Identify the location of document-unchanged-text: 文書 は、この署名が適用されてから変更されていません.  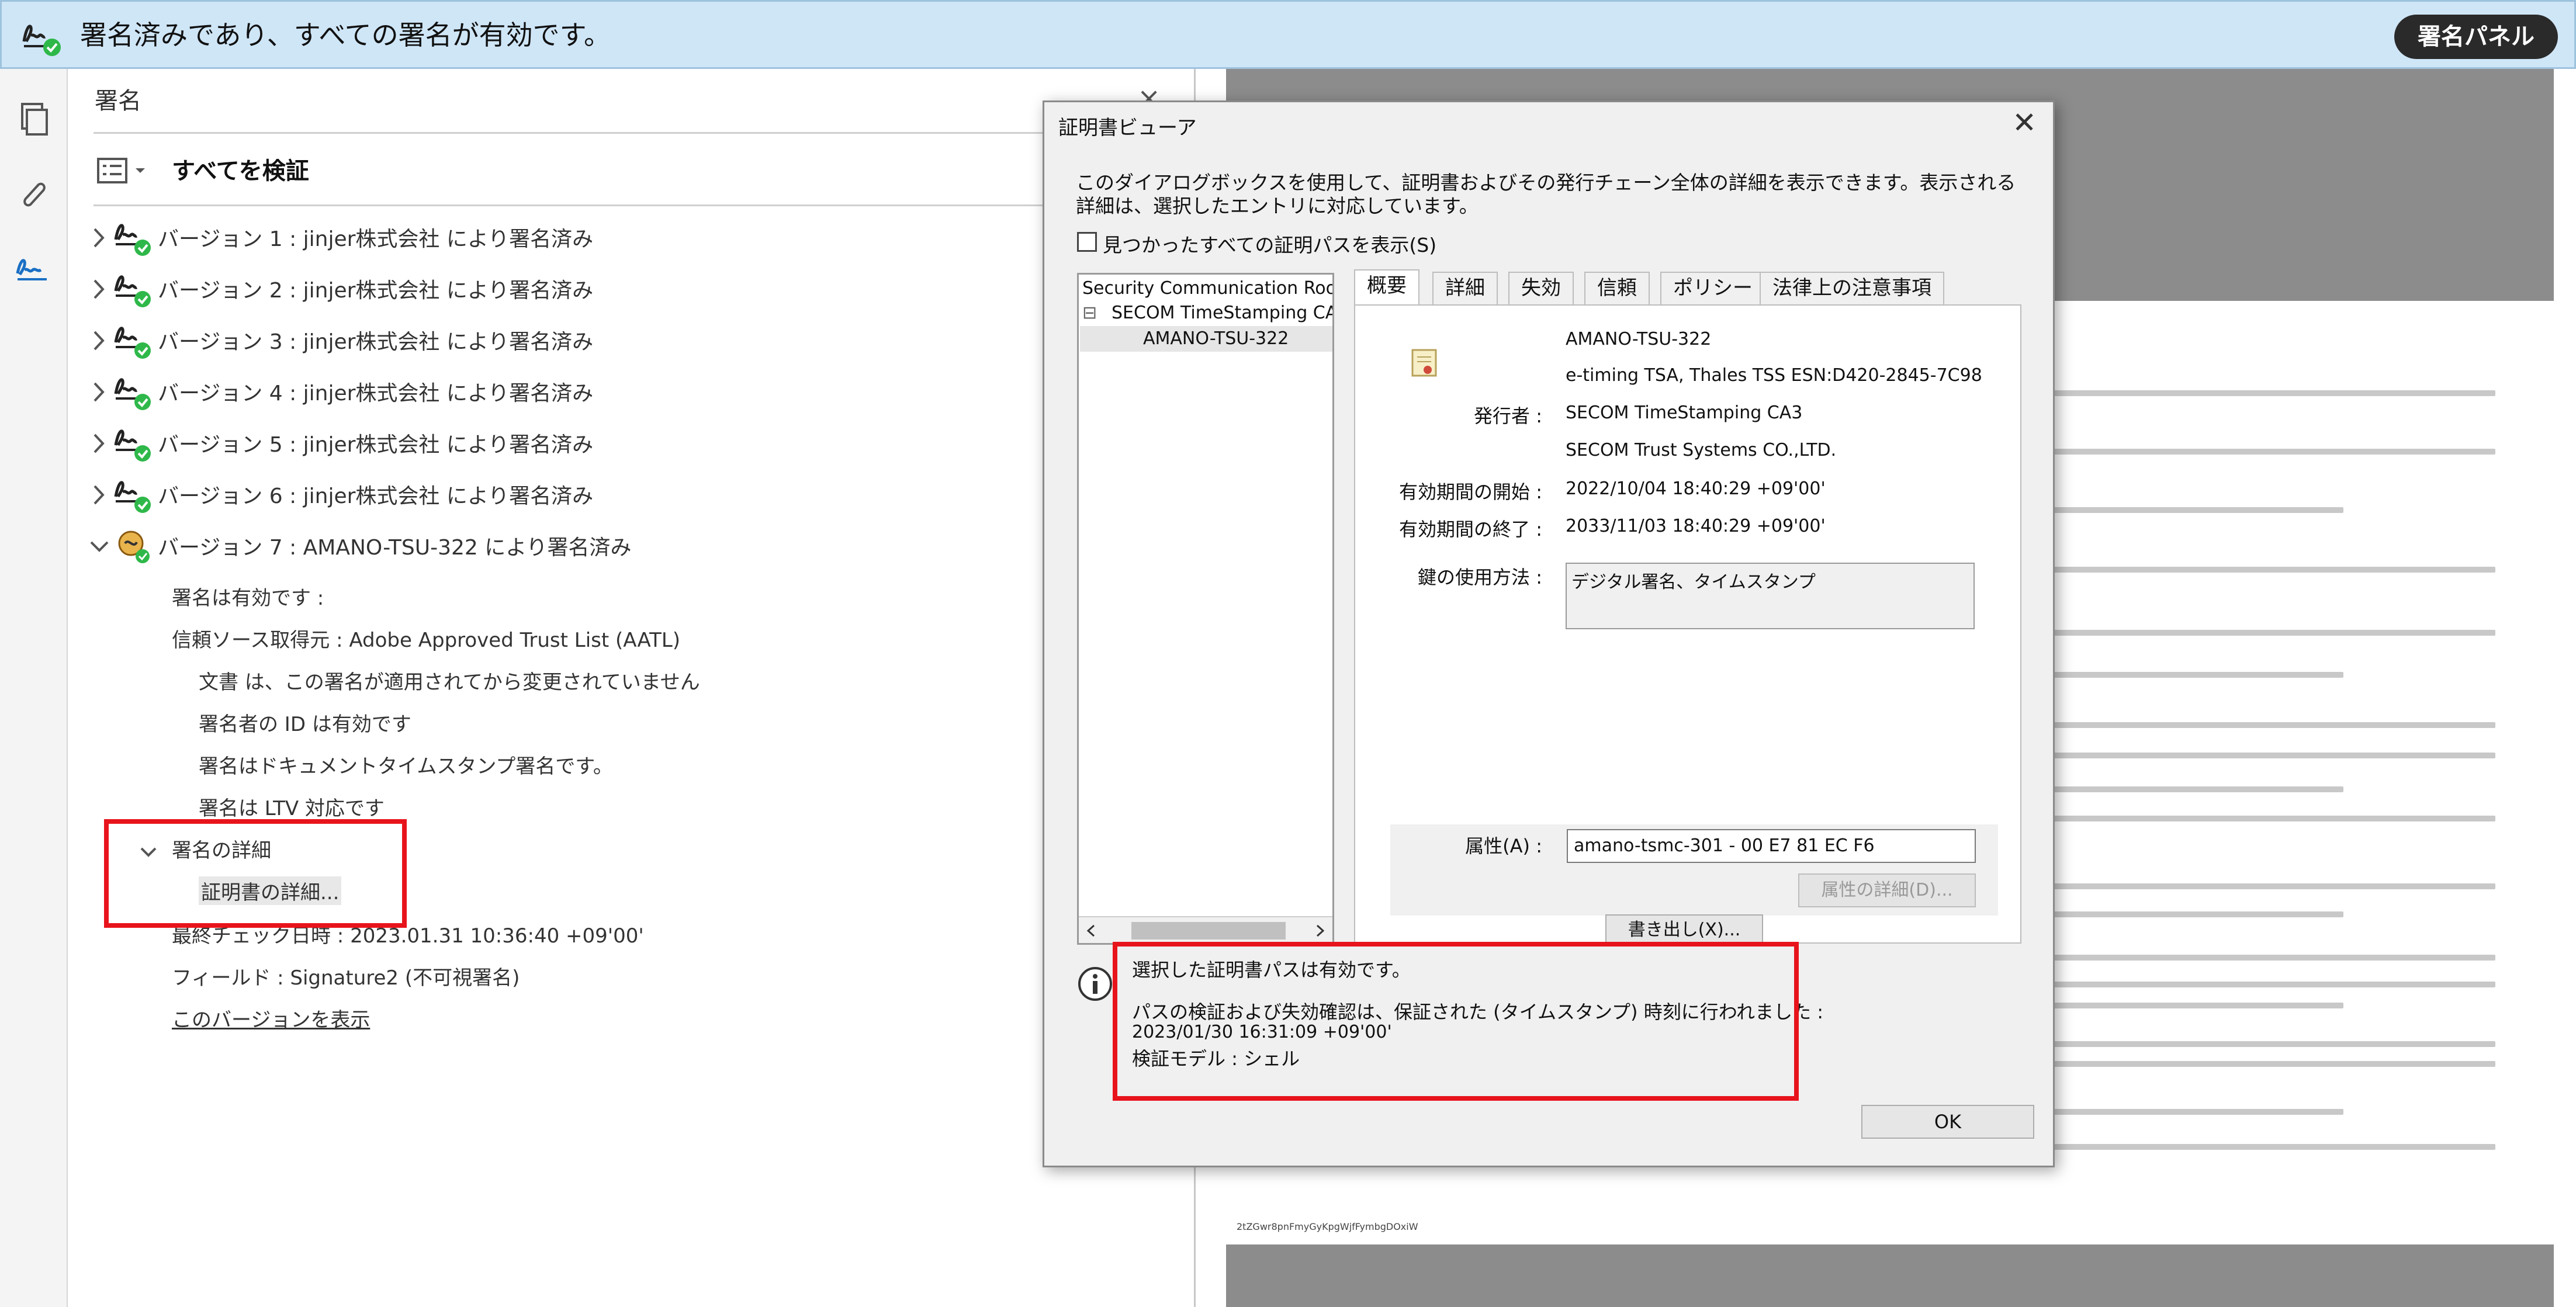
(449, 682).